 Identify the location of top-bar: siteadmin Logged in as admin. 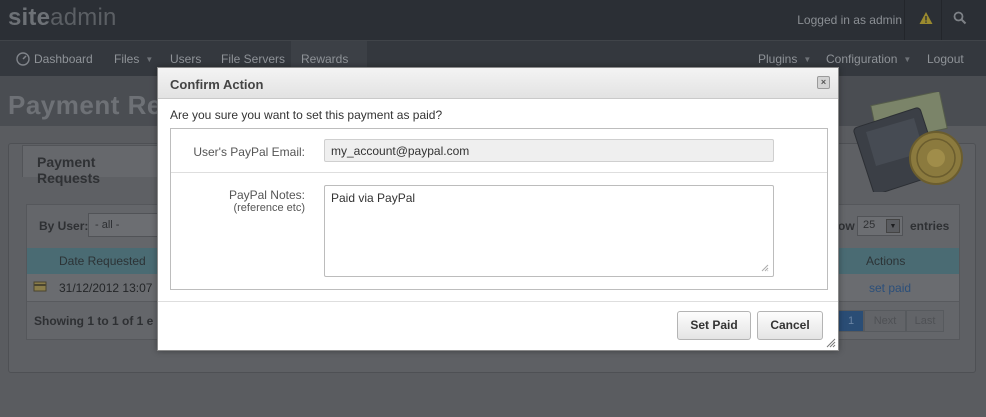
(493, 20).